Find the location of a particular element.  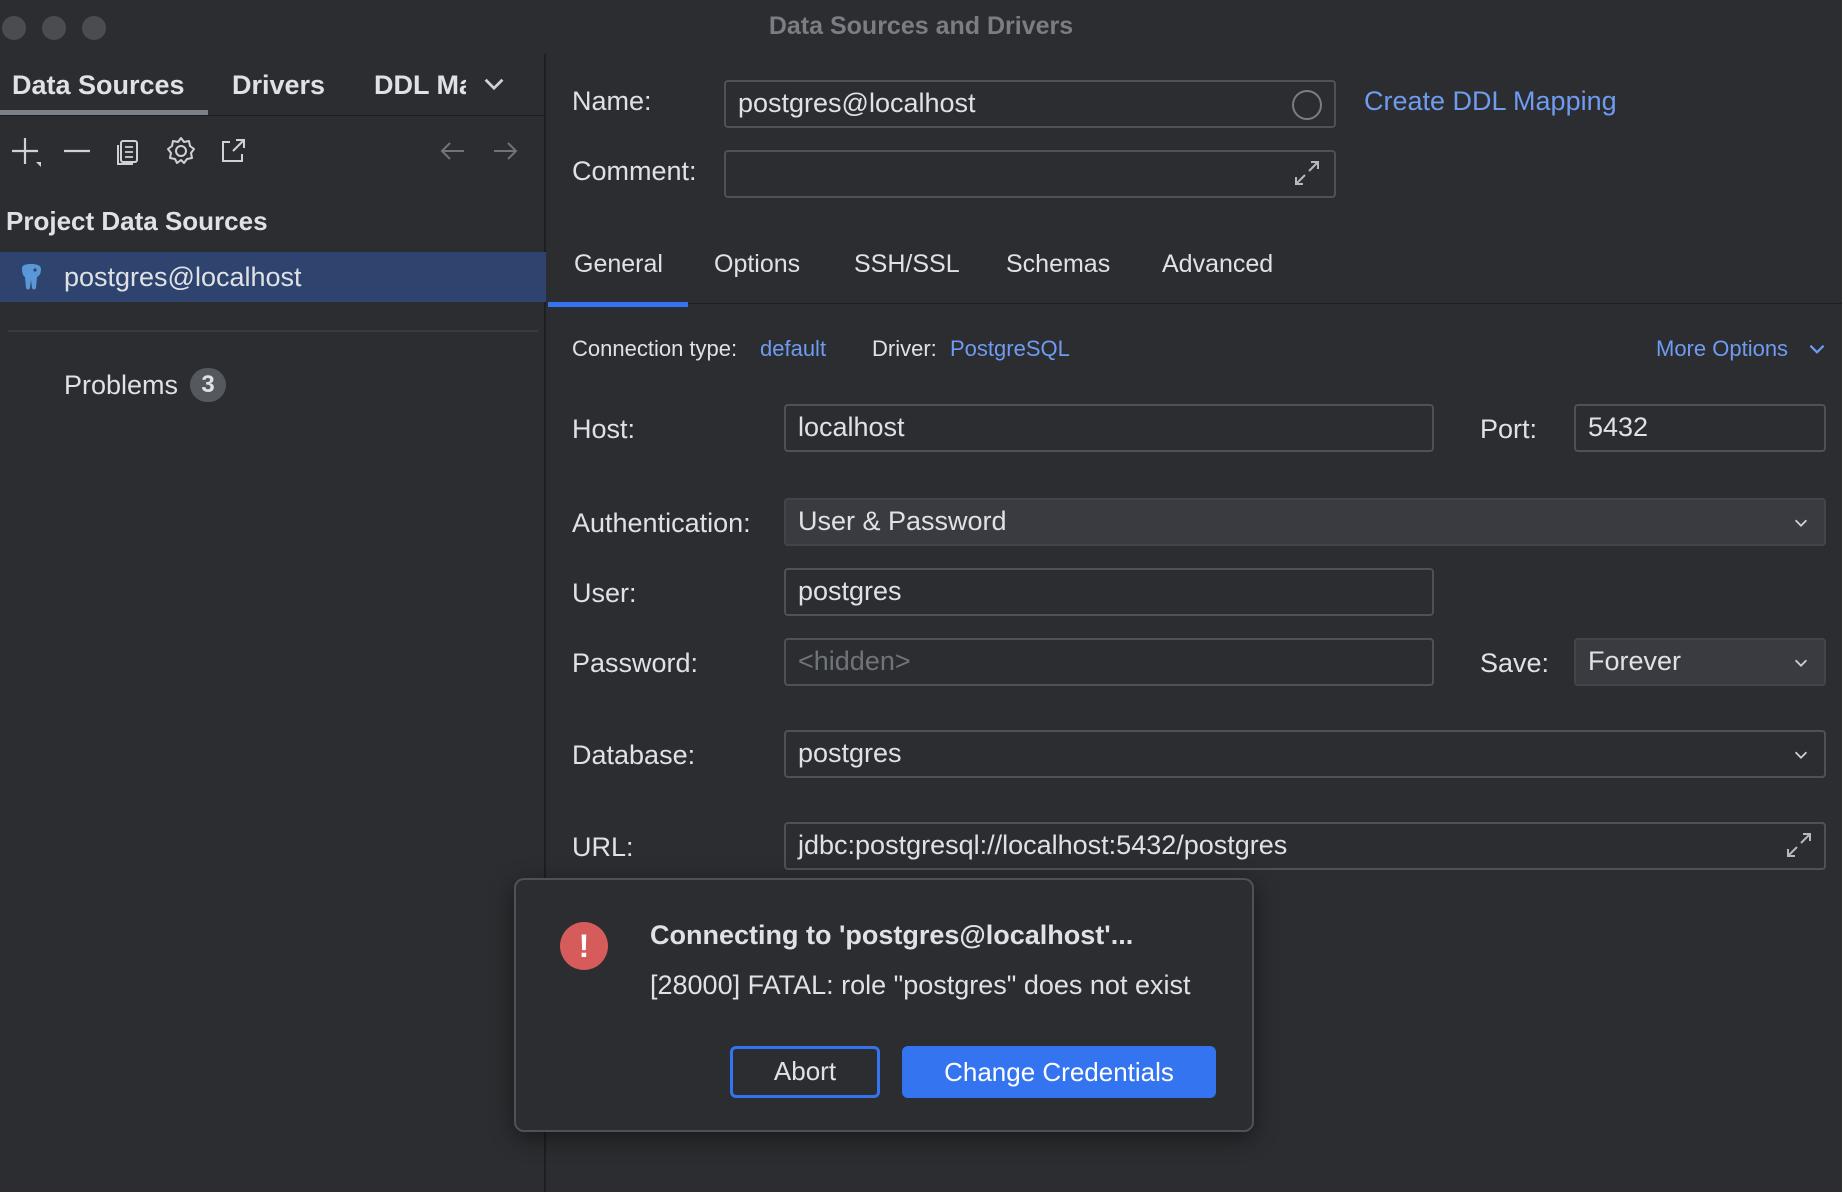

add-icon is located at coordinates (25, 151).